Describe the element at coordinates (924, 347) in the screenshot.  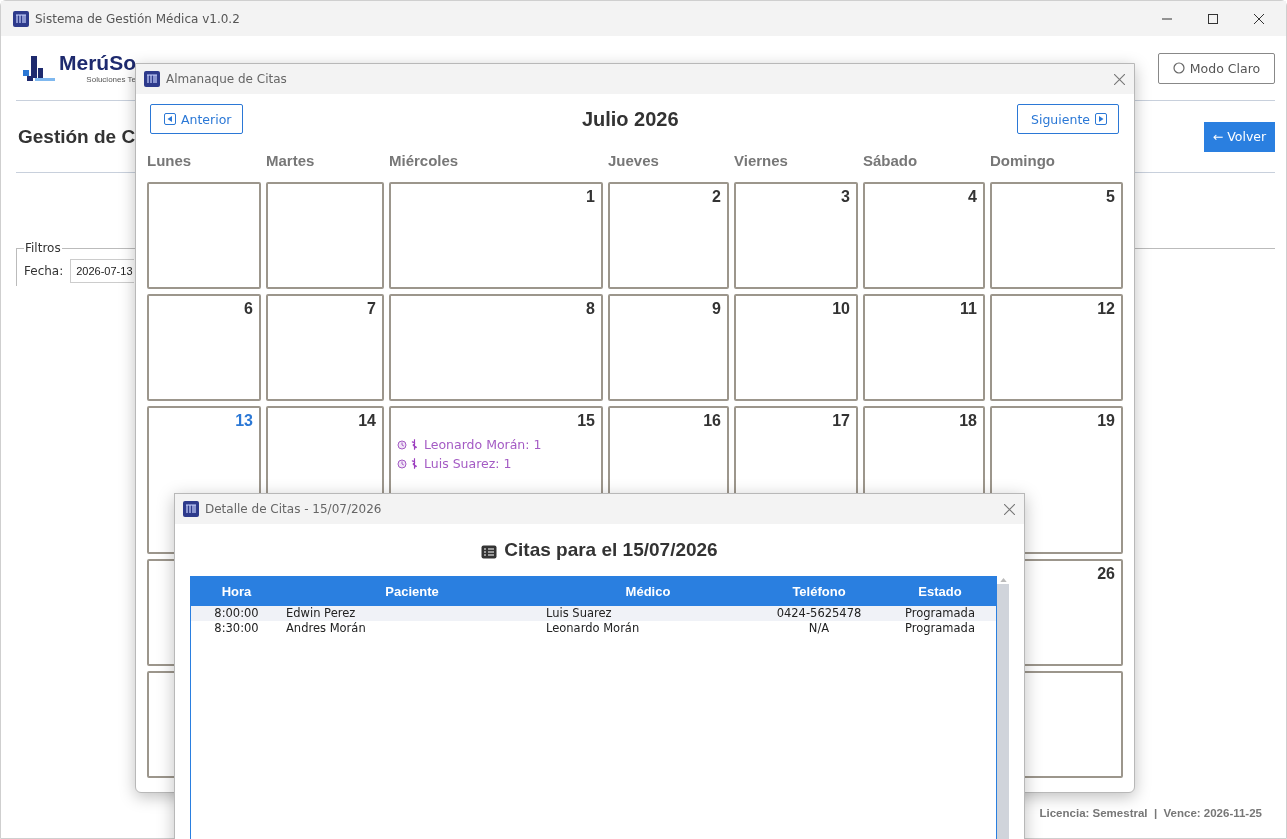
I see `day-cell: 11` at that location.